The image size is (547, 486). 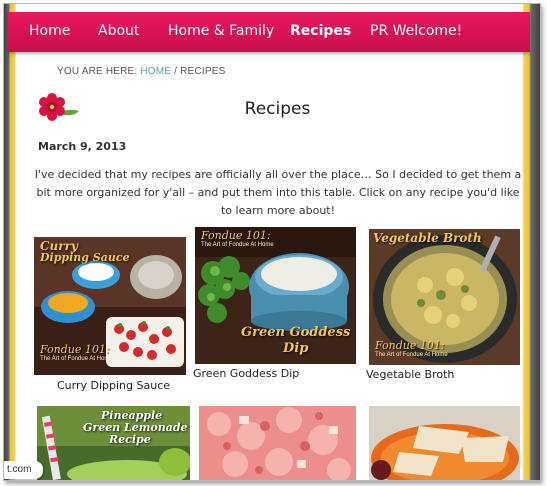 What do you see at coordinates (203, 71) in the screenshot?
I see `breadcrumb-current: RECIPES` at bounding box center [203, 71].